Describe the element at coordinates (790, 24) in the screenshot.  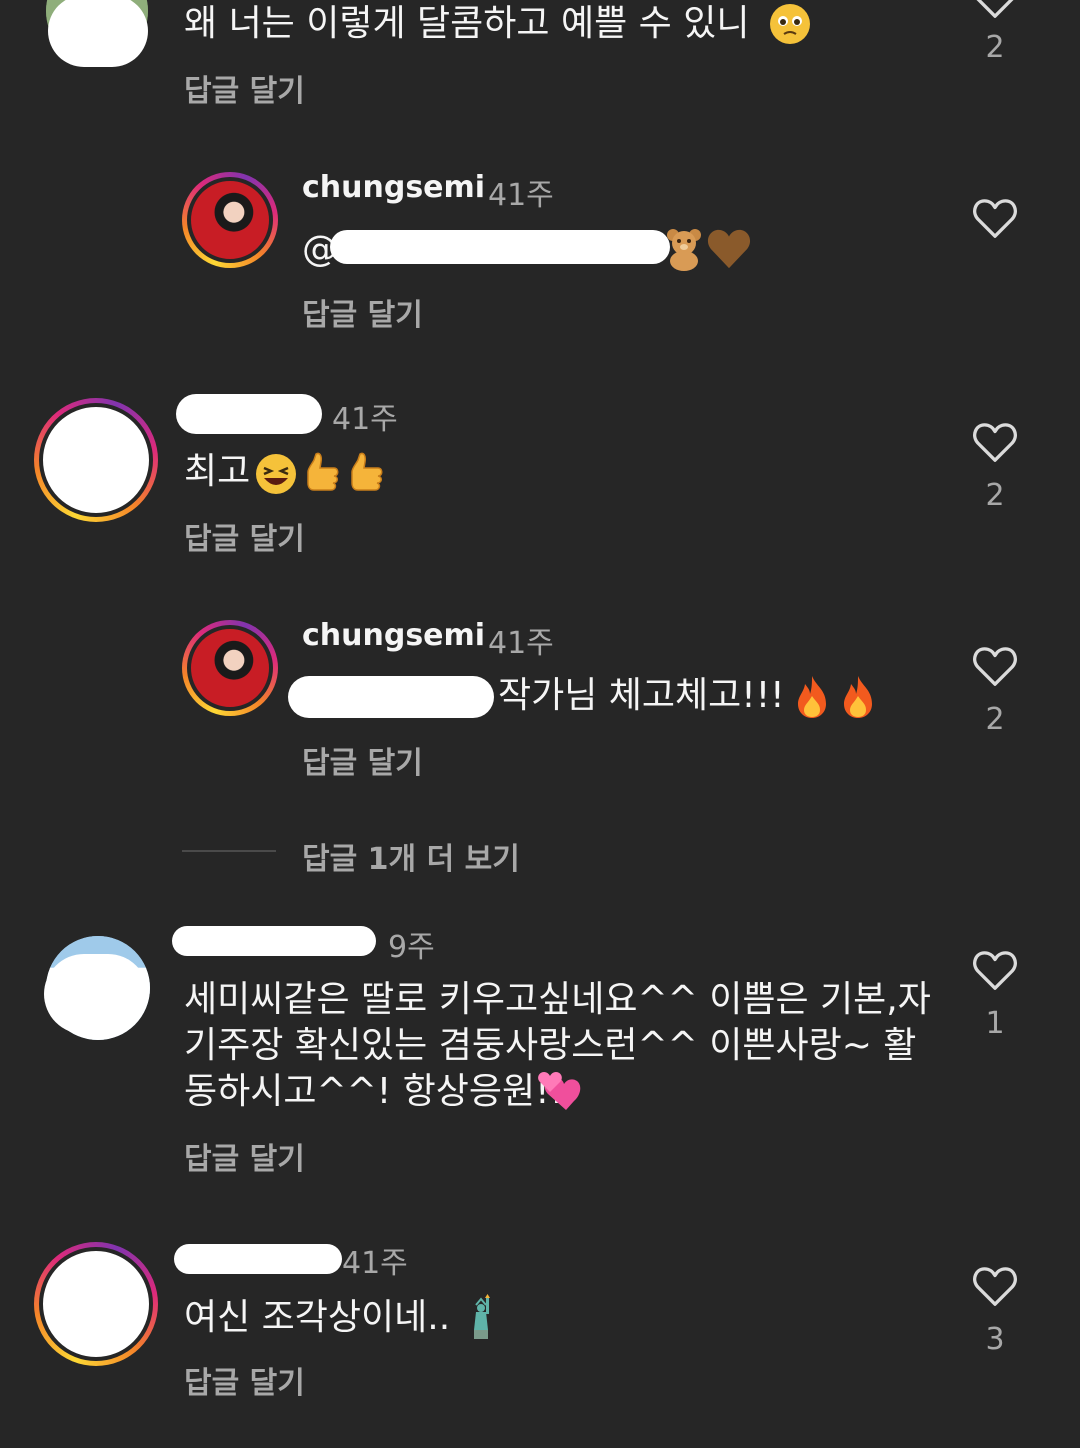
I see `pleading-face-emoji-icon` at that location.